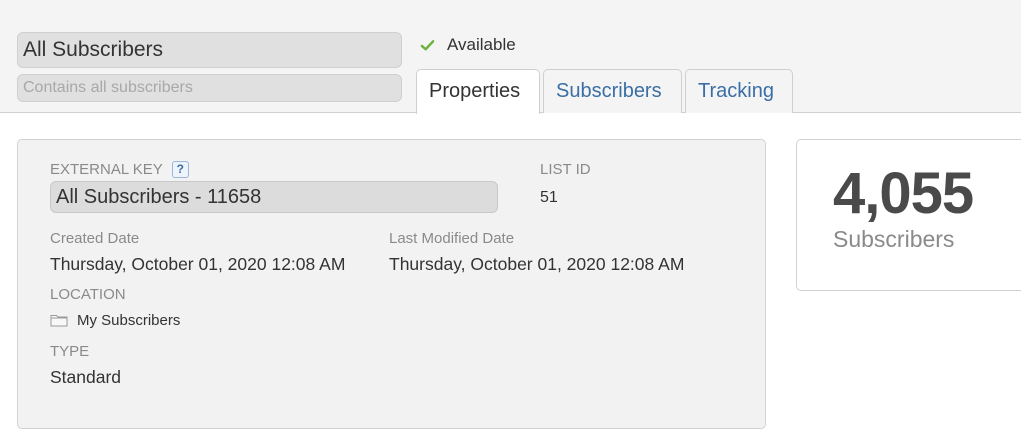 The height and width of the screenshot is (429, 1021). I want to click on status-label: Available, so click(481, 44).